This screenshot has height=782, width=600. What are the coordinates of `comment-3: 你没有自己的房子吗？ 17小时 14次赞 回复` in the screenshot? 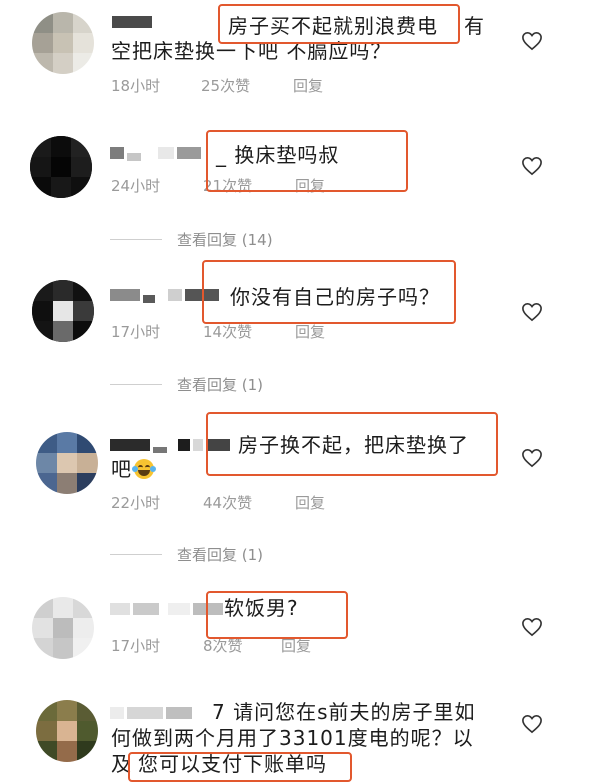 It's located at (300, 310).